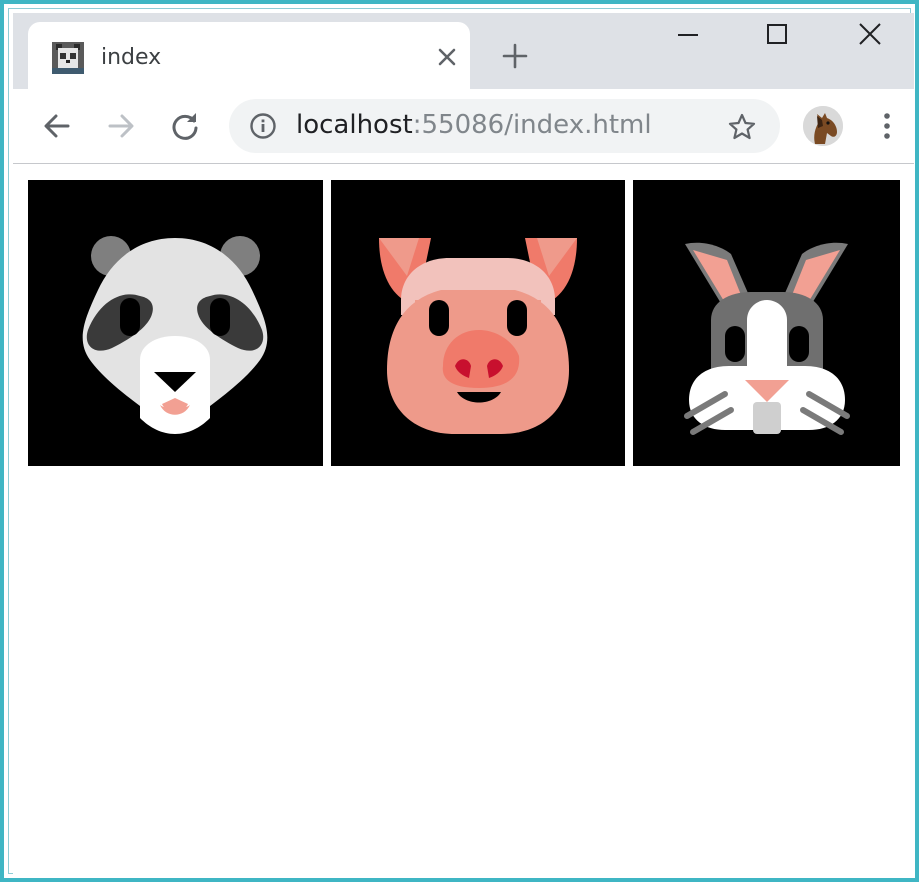  Describe the element at coordinates (742, 127) in the screenshot. I see `star-icon` at that location.